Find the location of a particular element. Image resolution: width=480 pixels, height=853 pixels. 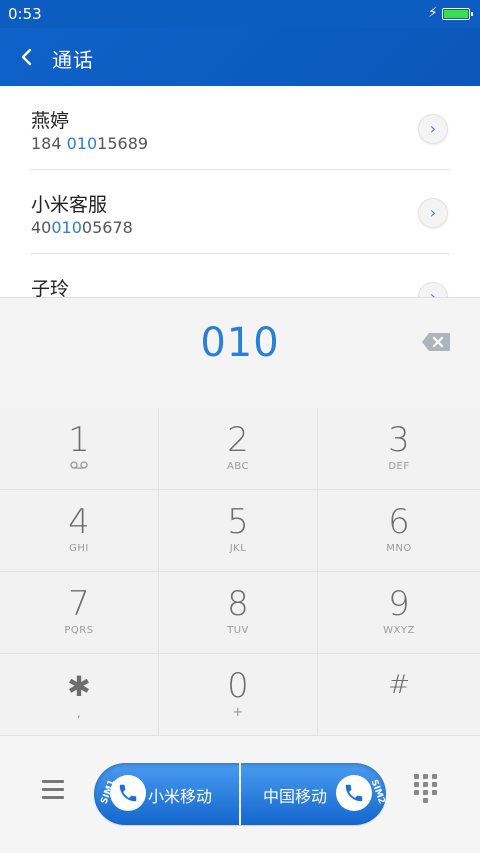

call-sim2-button: 中国移动 SIM2 is located at coordinates (313, 794).